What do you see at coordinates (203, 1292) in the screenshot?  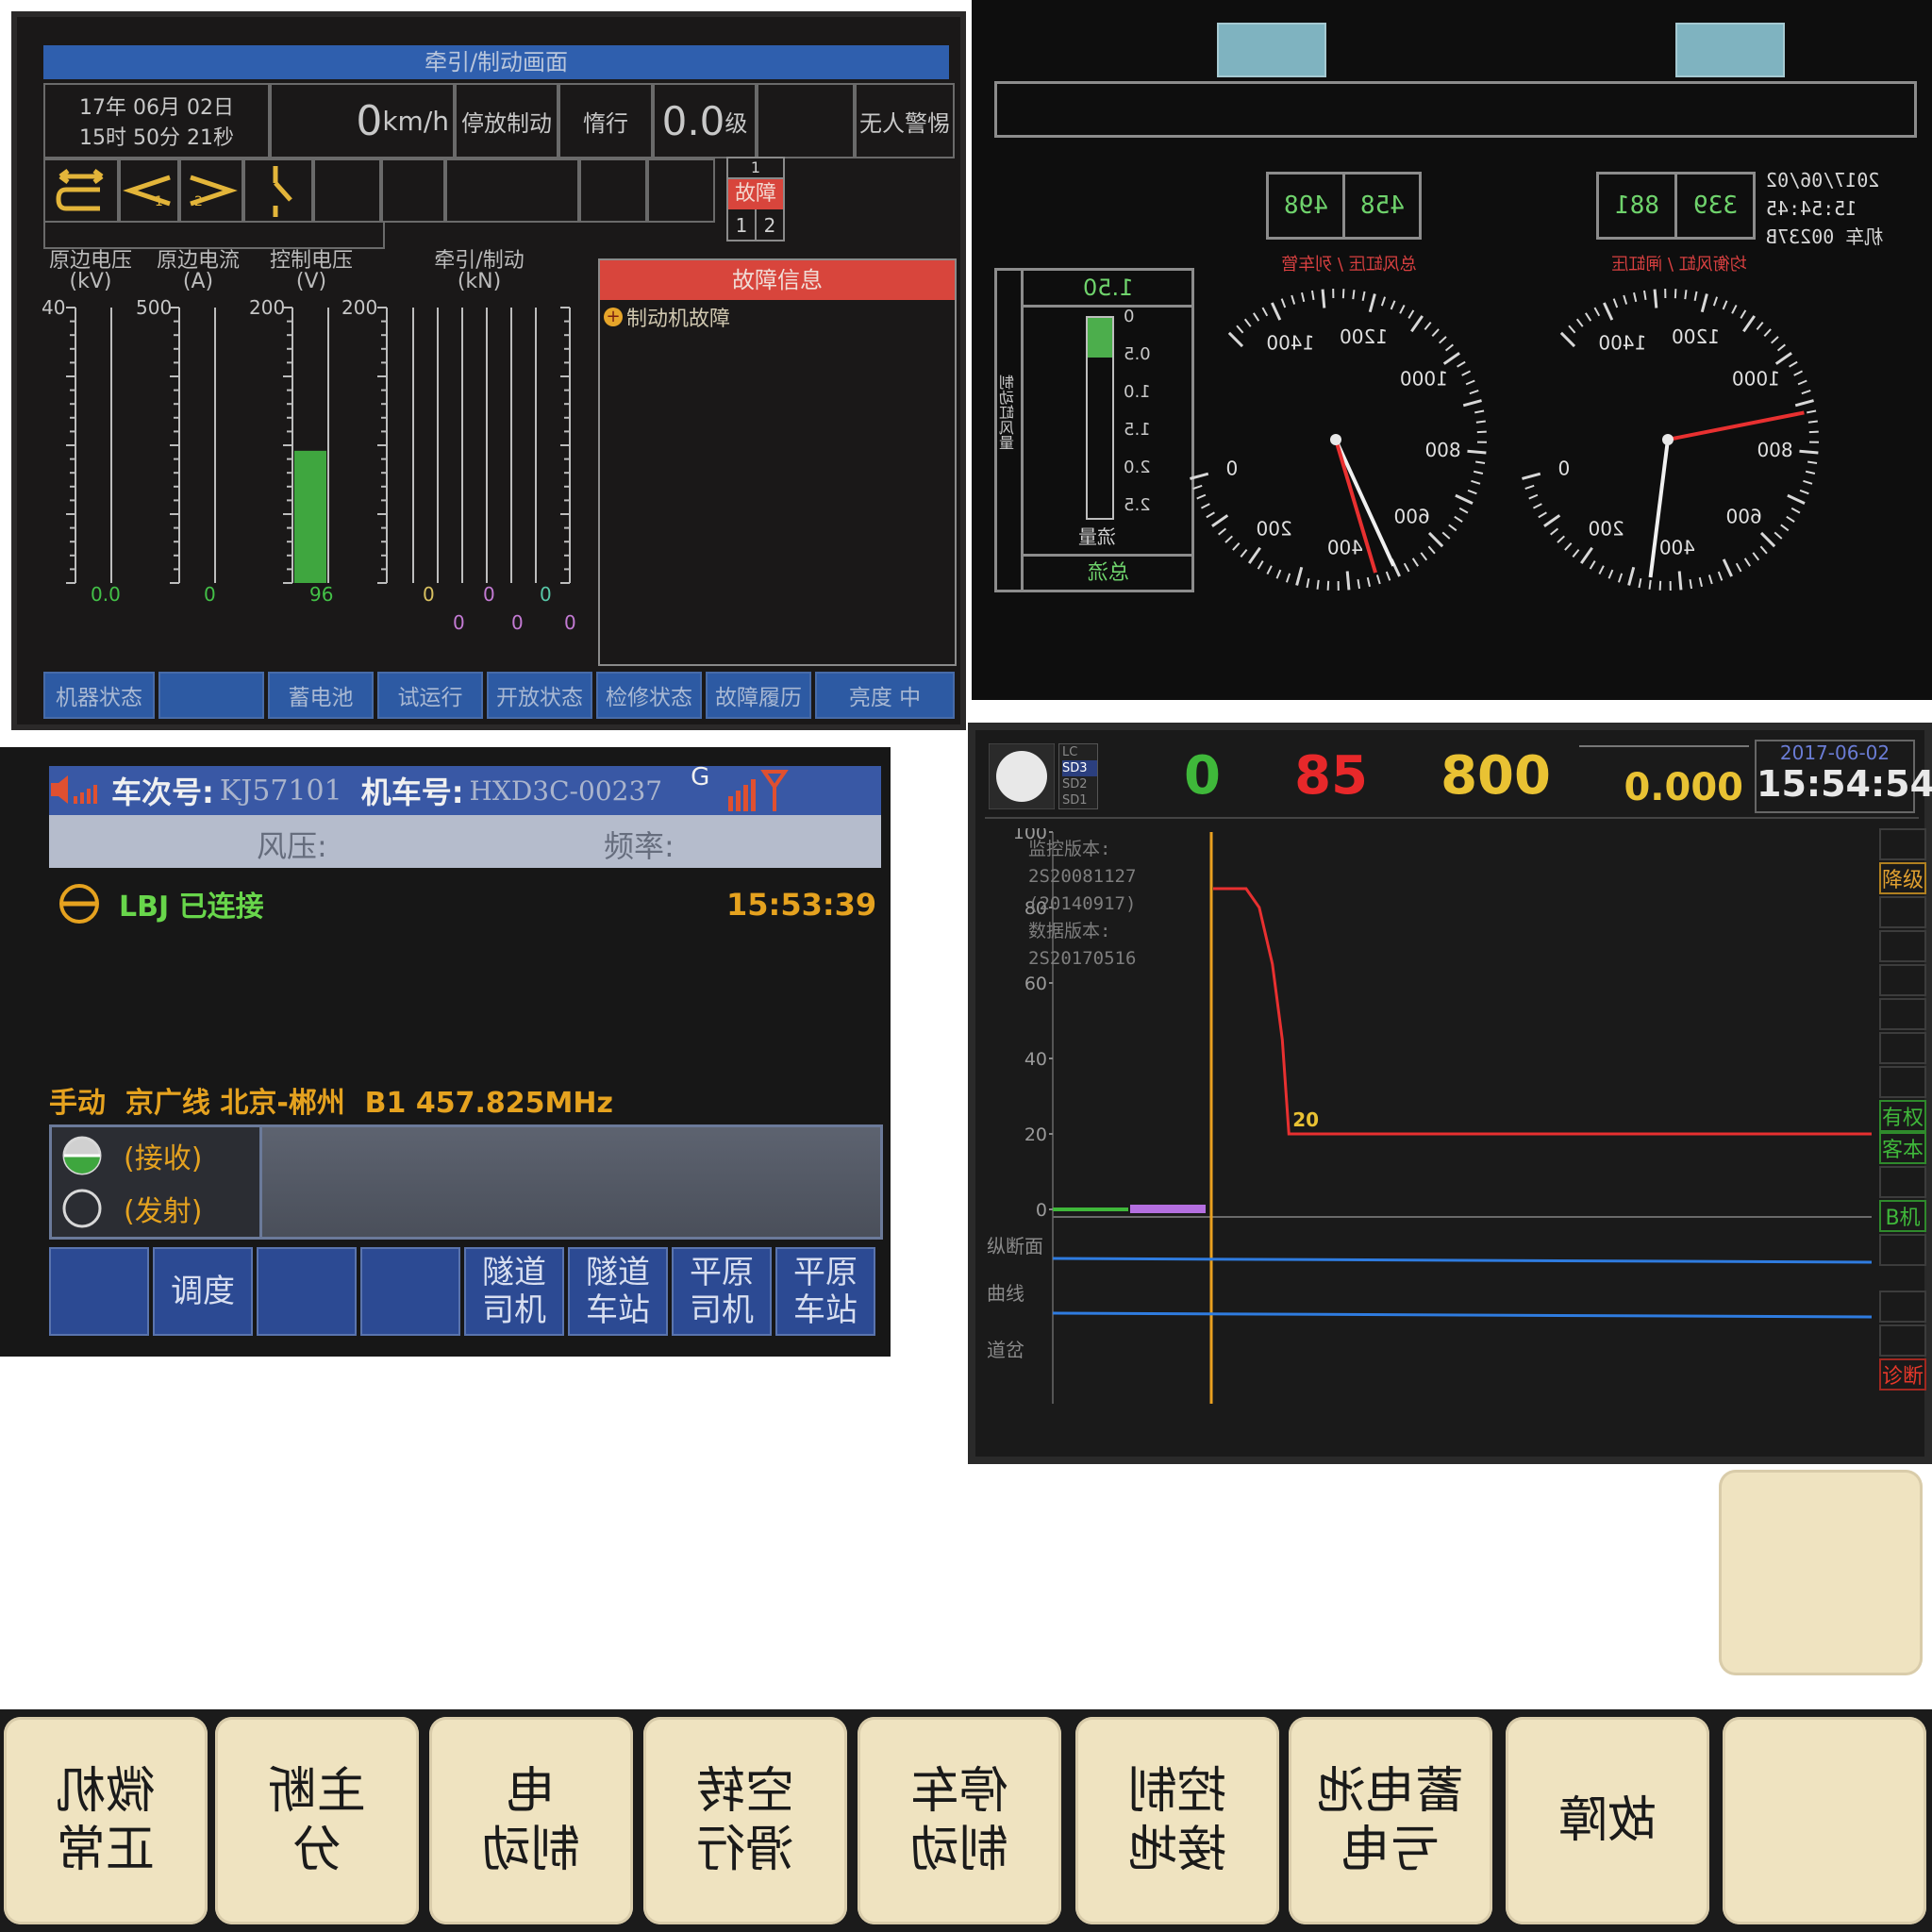 I see `radio-btn-dispatch: 调度` at bounding box center [203, 1292].